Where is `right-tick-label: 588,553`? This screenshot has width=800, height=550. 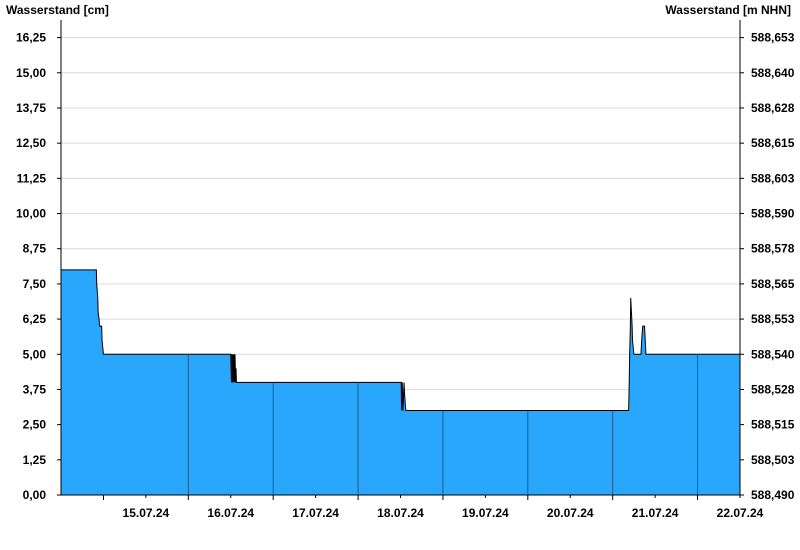 right-tick-label: 588,553 is located at coordinates (773, 319).